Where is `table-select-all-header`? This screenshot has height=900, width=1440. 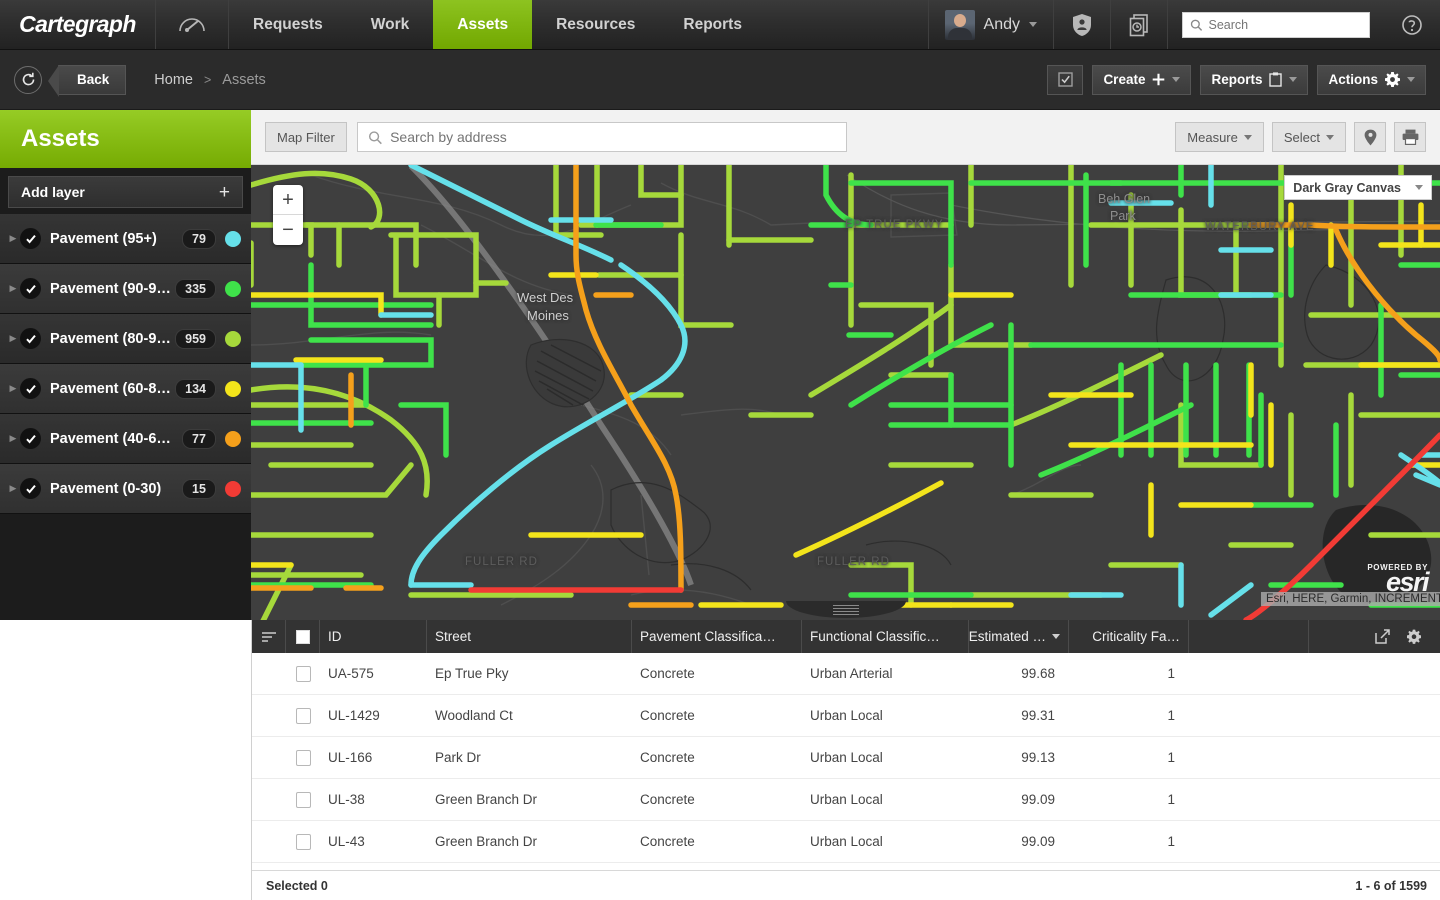 table-select-all-header is located at coordinates (303, 636).